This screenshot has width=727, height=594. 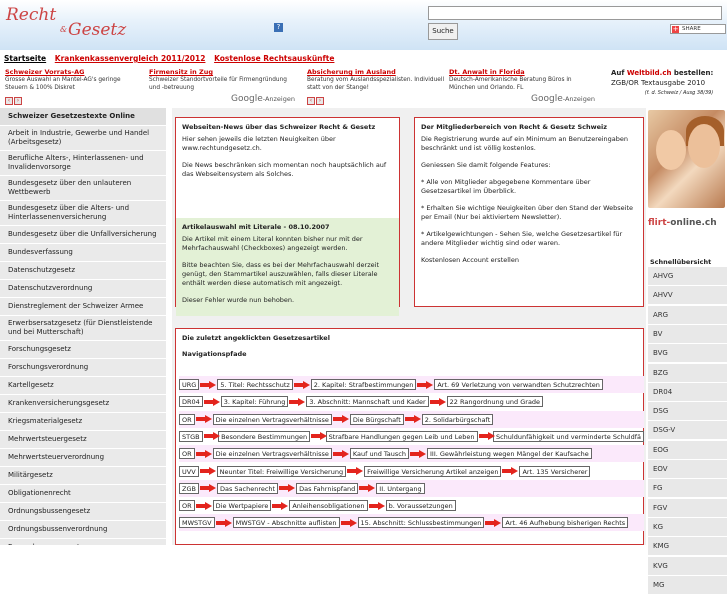 What do you see at coordinates (83, 493) in the screenshot?
I see `sidebar-item: Obligationenrecht` at bounding box center [83, 493].